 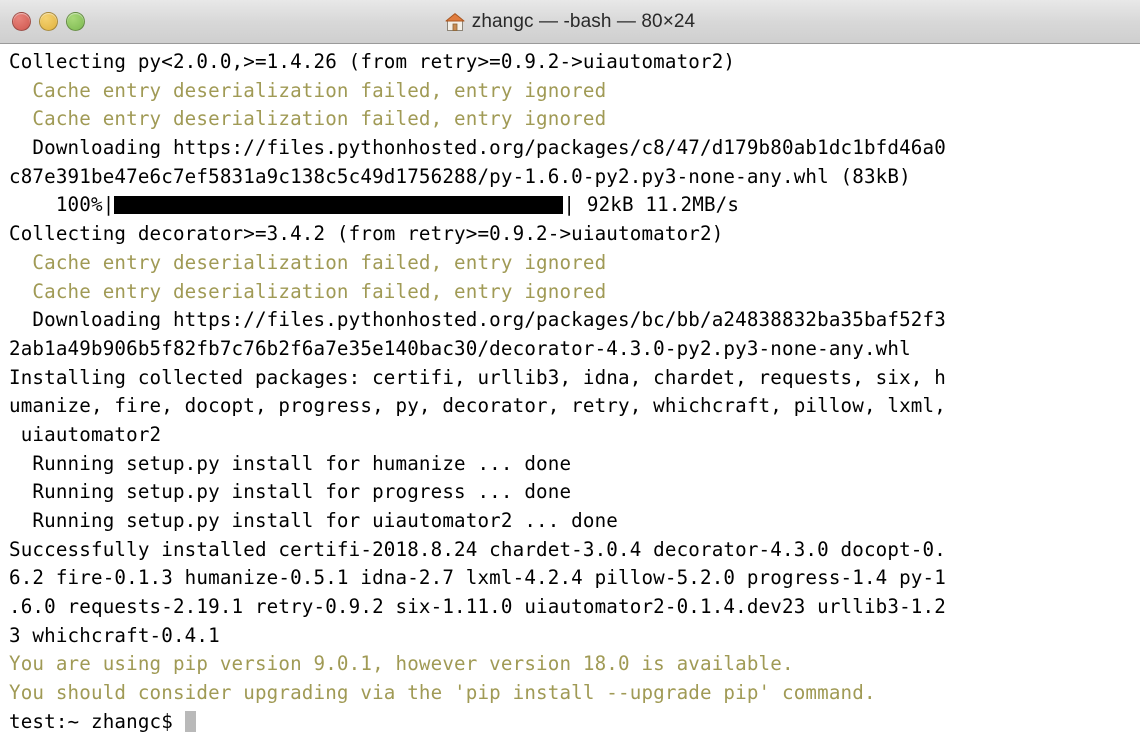 What do you see at coordinates (56, 205) in the screenshot?
I see `progress-percent-label: 100%` at bounding box center [56, 205].